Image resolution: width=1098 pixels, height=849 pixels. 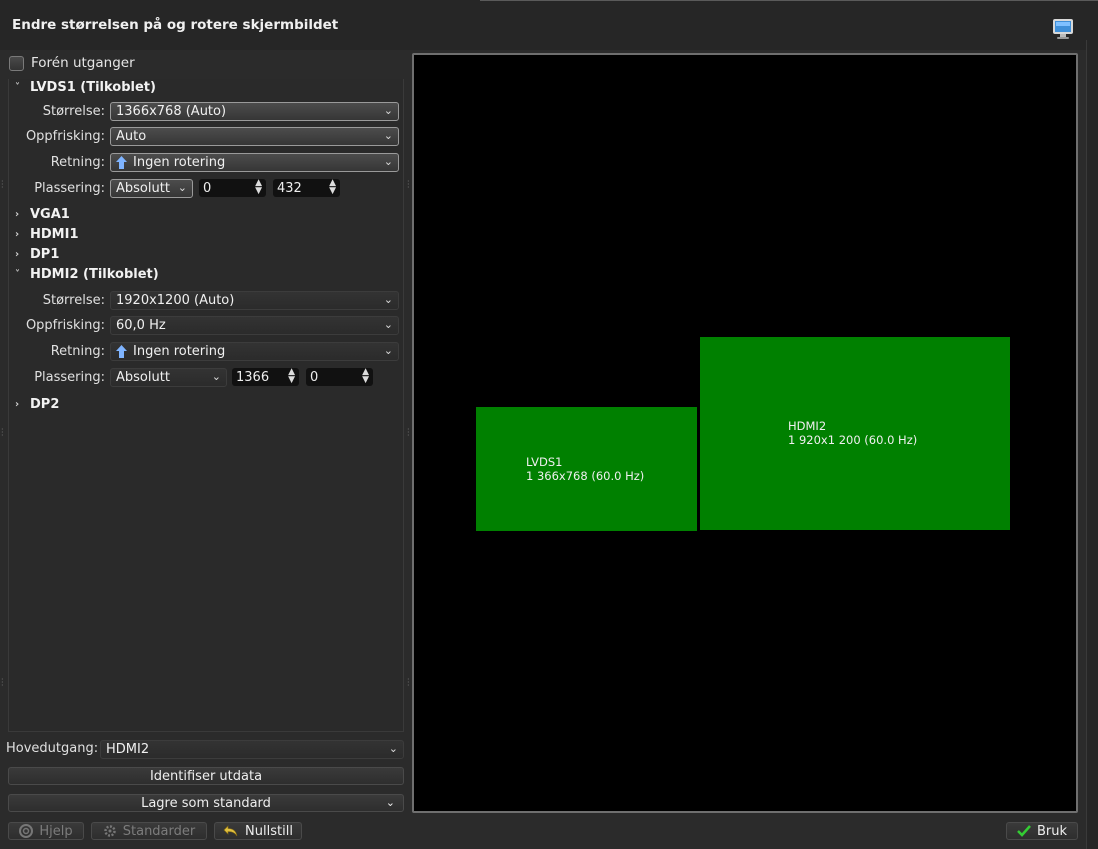 I want to click on hdmi2-refresh-select: 60,0 Hz ⌄, so click(x=254, y=325).